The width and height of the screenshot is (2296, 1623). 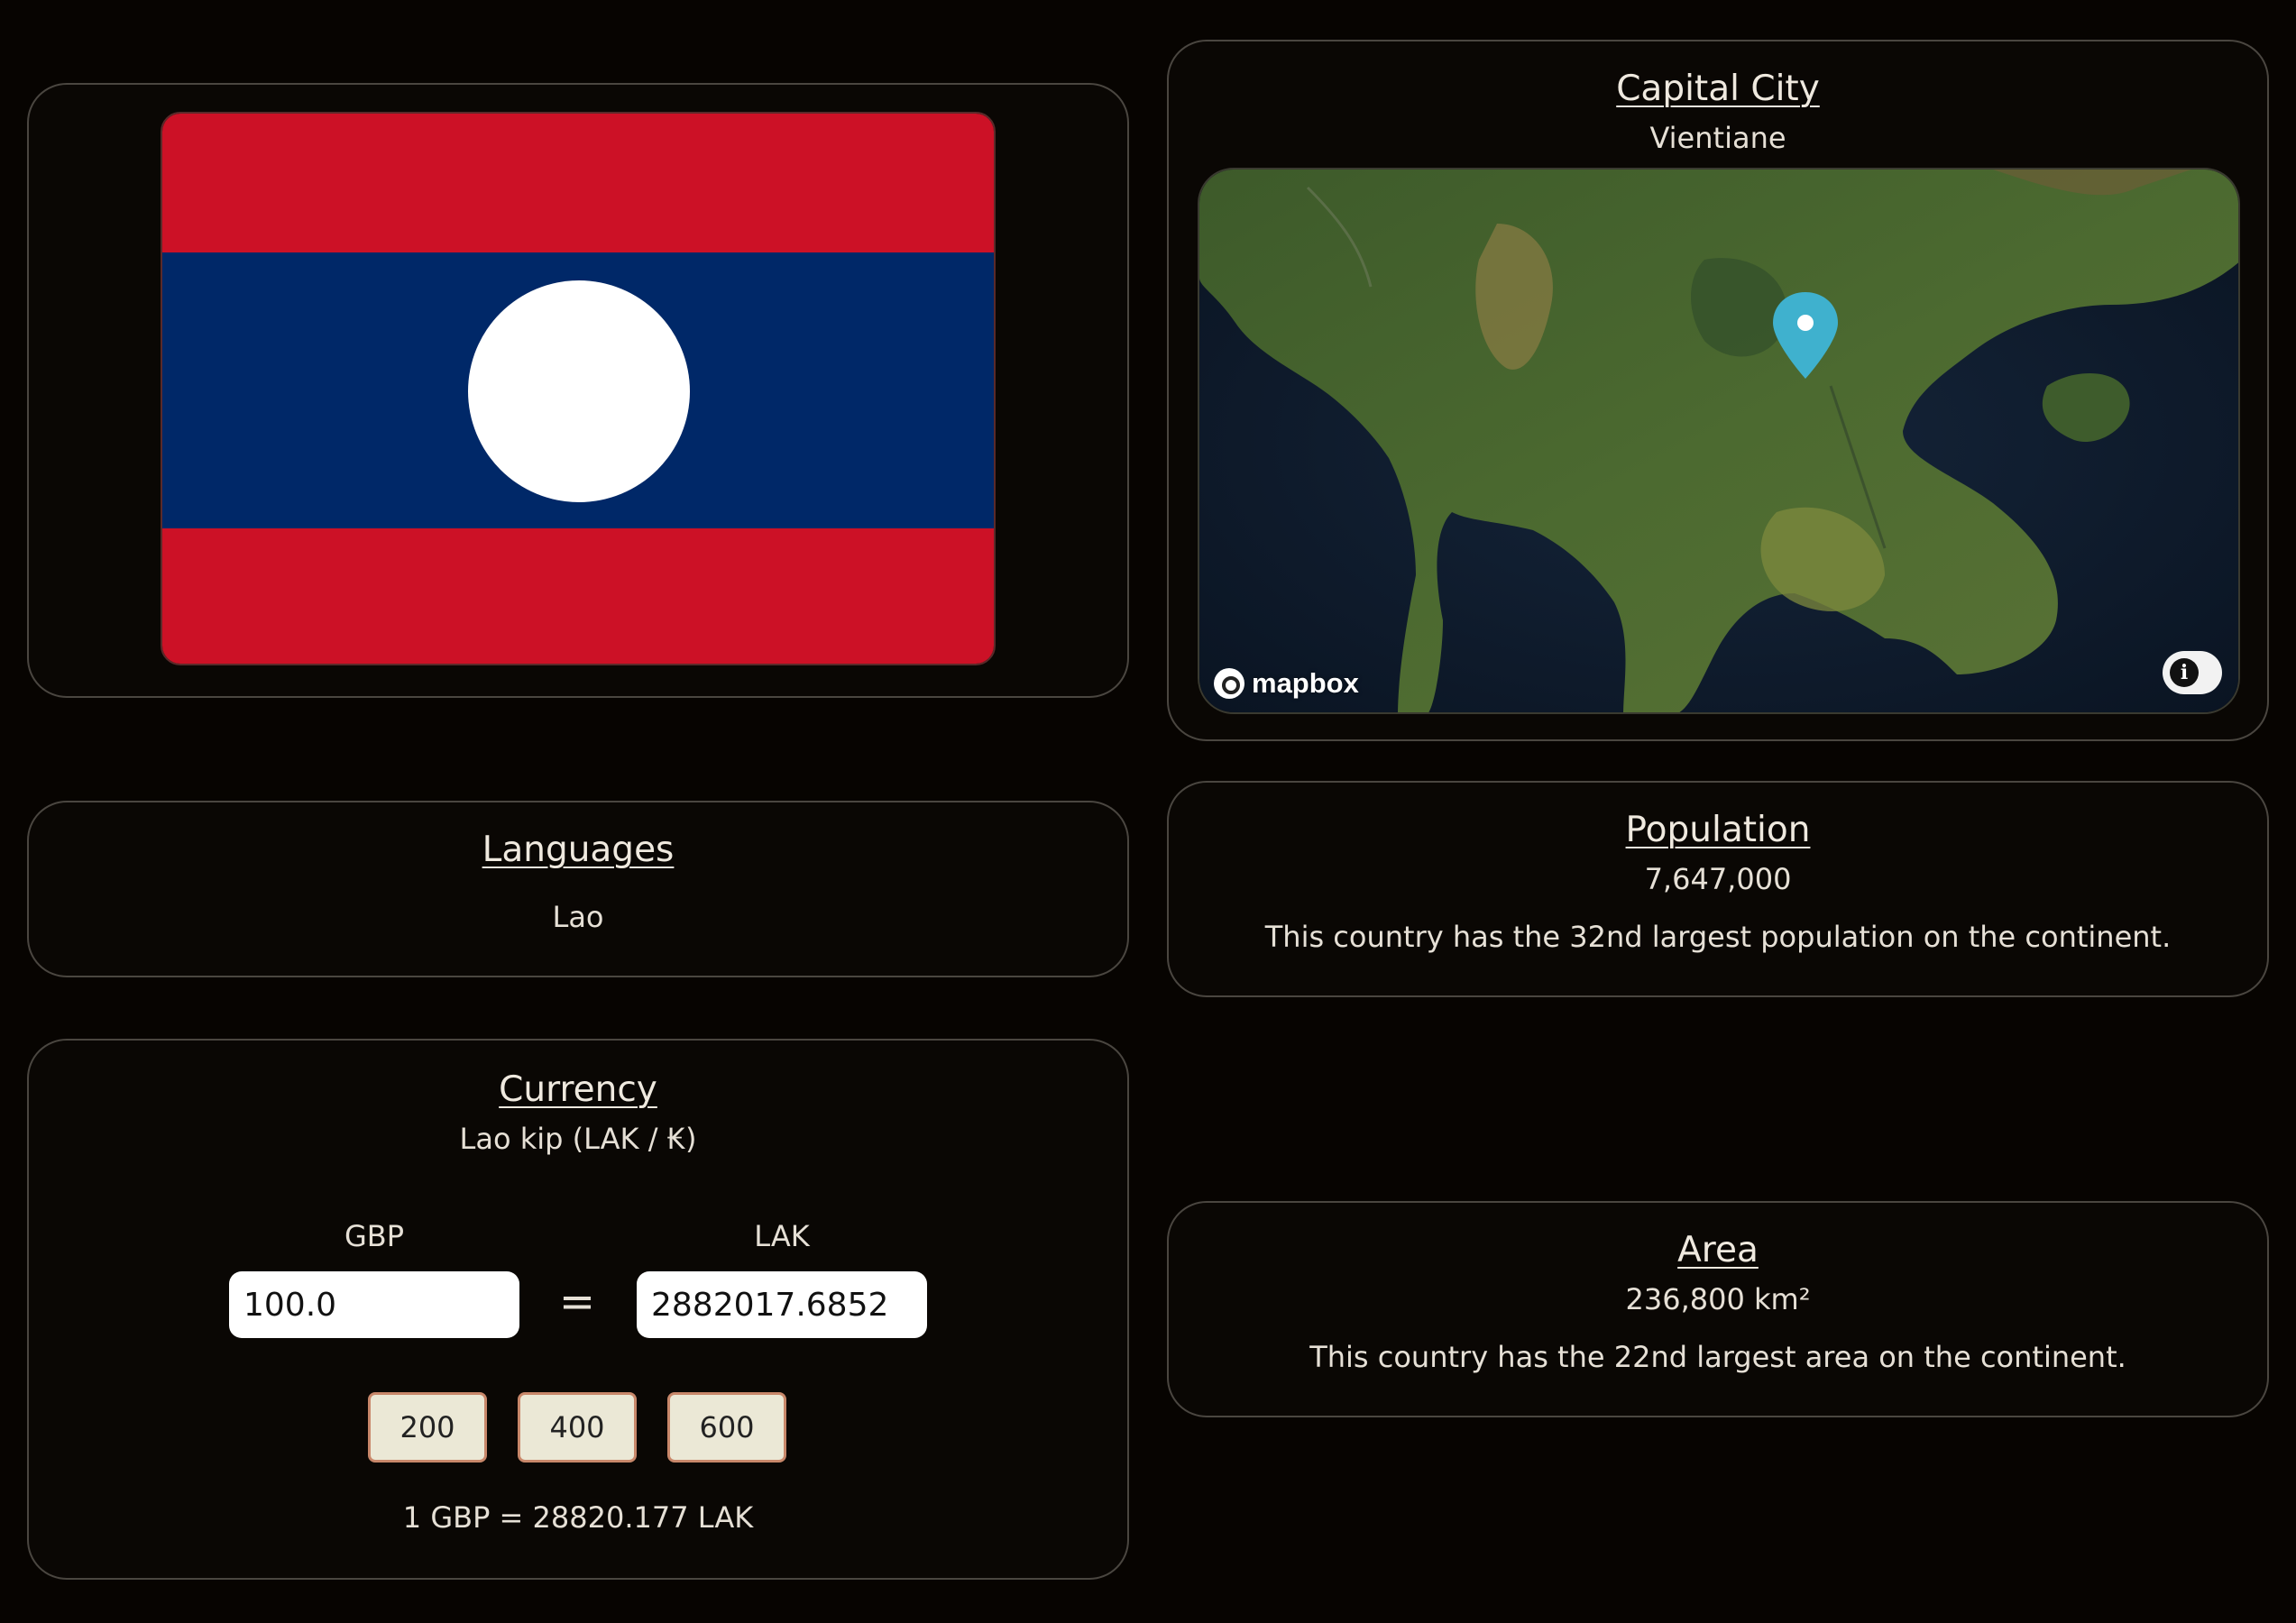 I want to click on map-attribution-toggle: i, so click(x=2192, y=672).